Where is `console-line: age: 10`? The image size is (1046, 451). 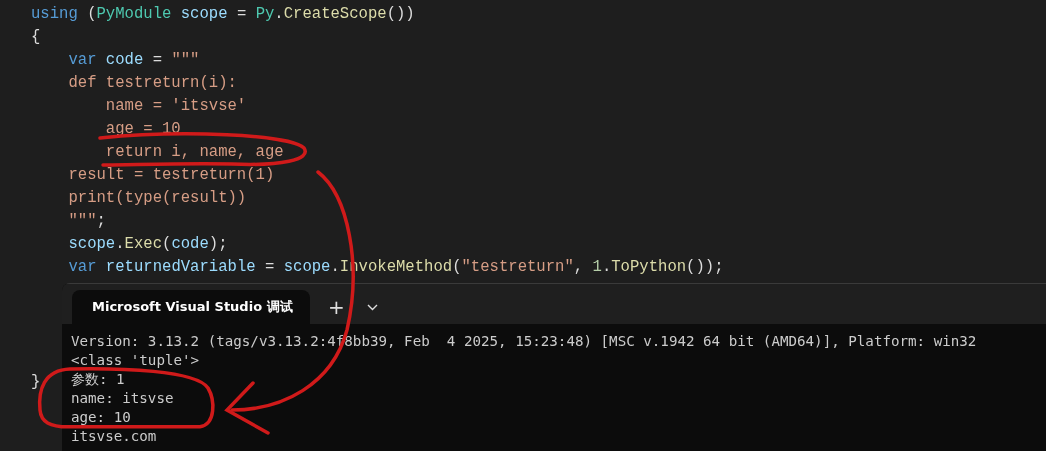
console-line: age: 10 is located at coordinates (101, 417).